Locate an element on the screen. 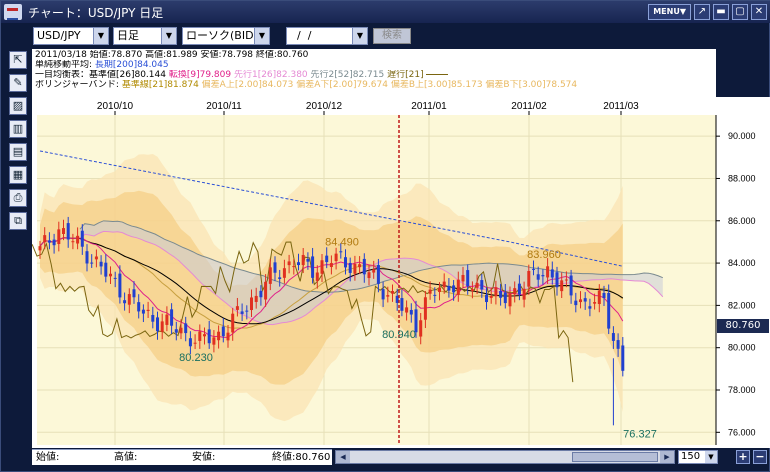  pair-select: USD/JPY ▼ is located at coordinates (71, 36).